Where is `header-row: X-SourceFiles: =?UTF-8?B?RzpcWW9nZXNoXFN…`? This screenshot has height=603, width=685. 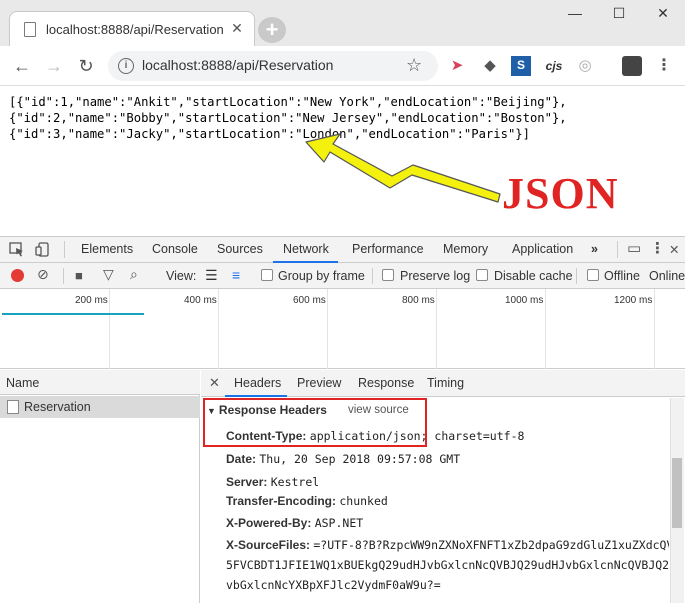 header-row: X-SourceFiles: =?UTF-8?B?RzpcWW9nZXNoXFN… is located at coordinates (447, 545).